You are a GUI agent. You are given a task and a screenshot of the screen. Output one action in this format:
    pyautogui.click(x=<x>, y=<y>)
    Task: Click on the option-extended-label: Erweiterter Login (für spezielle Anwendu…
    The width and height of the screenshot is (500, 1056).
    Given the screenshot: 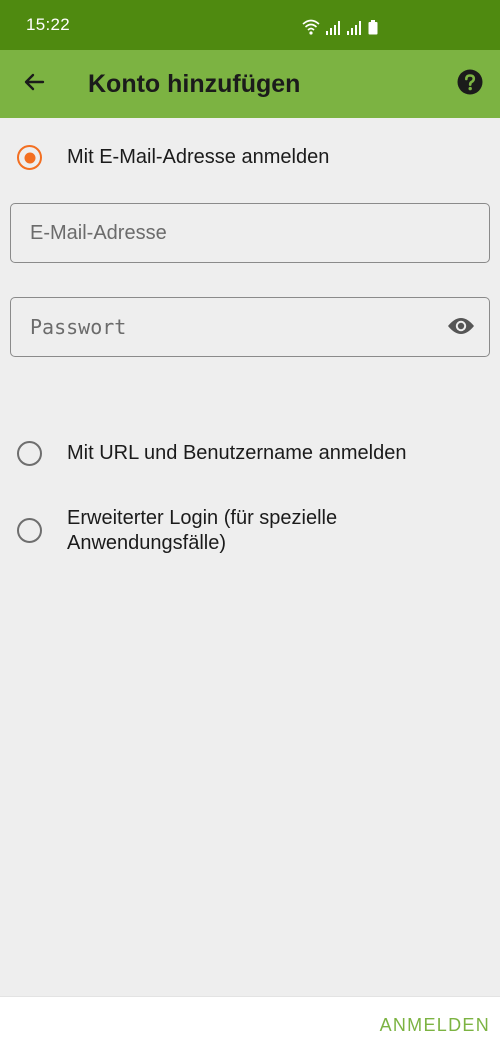 What is the action you would take?
    pyautogui.click(x=202, y=530)
    